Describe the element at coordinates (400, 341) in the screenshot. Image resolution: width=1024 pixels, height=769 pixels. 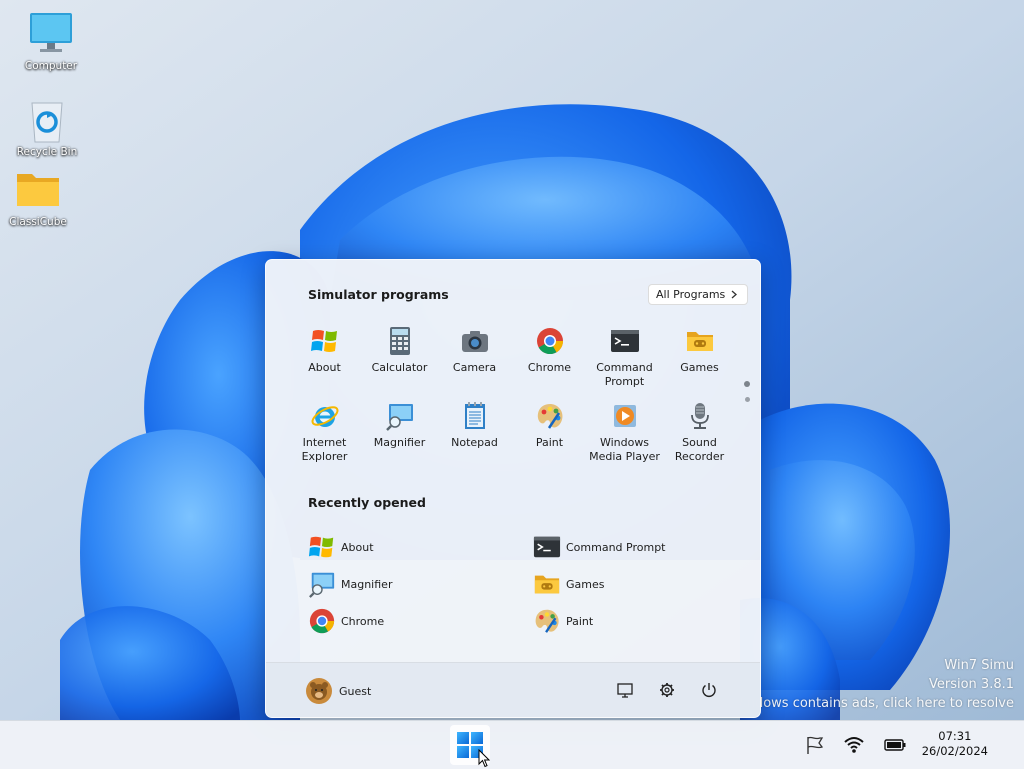
I see `calculator-icon` at that location.